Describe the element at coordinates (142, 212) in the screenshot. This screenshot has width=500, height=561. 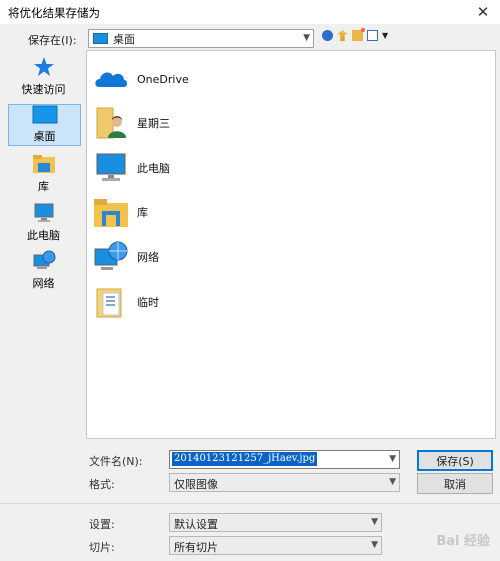
I see `file-label: 库` at that location.